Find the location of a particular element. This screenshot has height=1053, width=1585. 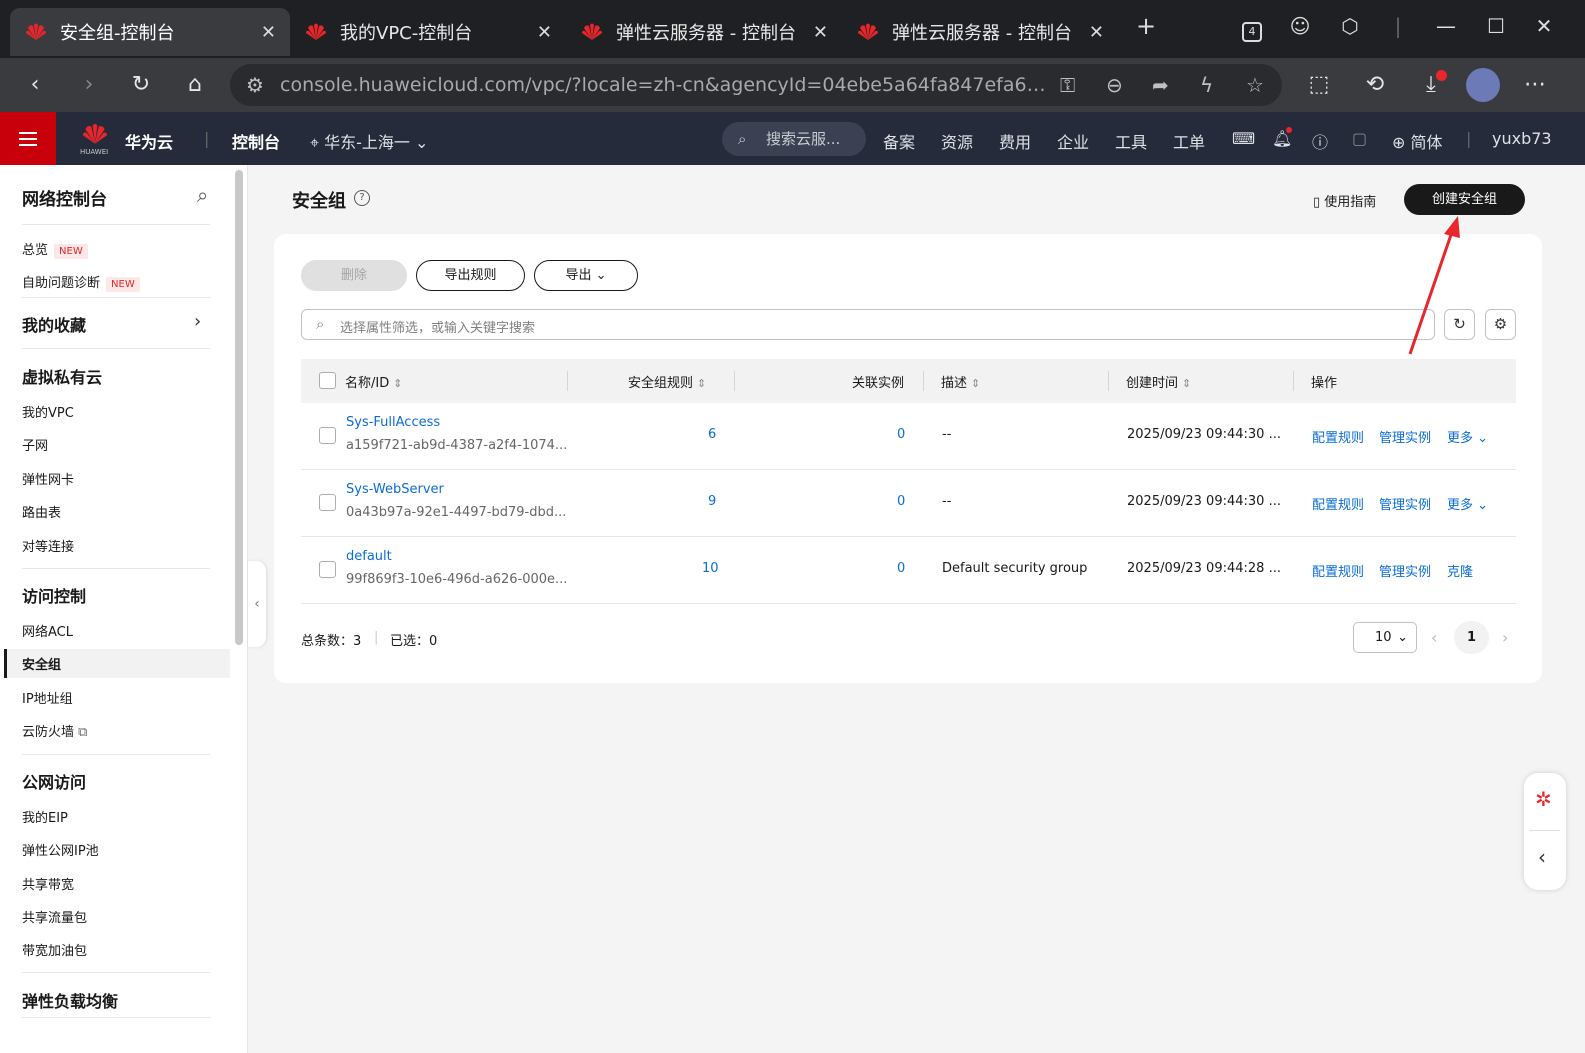

user-guide-link: ▯ 使用指南 is located at coordinates (1344, 200).